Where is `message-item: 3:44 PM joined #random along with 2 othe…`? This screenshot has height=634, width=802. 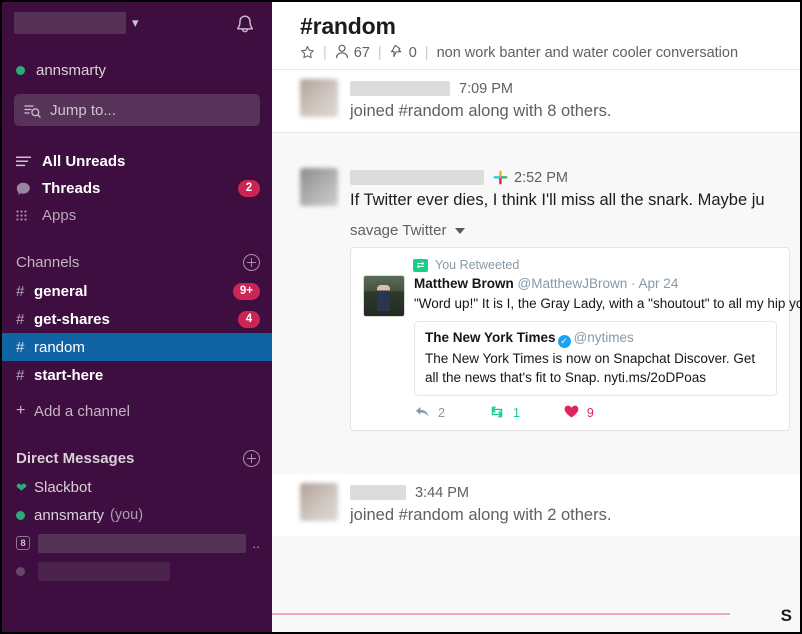
message-item: 3:44 PM joined #random along with 2 othe… is located at coordinates (536, 505).